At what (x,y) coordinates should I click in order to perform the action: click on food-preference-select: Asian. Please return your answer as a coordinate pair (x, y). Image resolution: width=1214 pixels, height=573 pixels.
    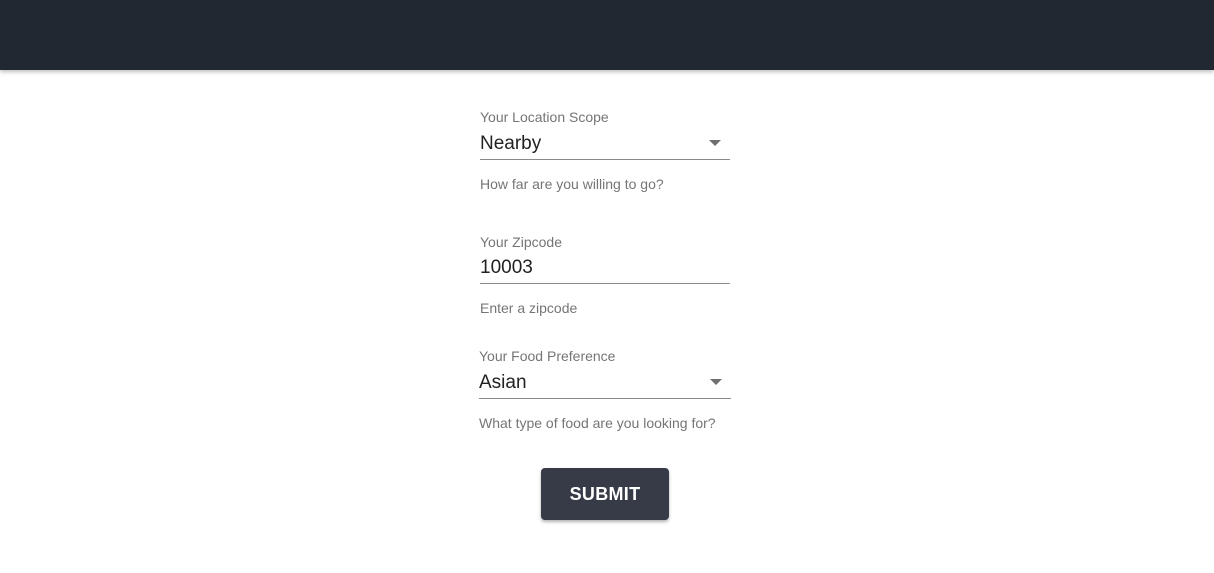
    Looking at the image, I should click on (605, 383).